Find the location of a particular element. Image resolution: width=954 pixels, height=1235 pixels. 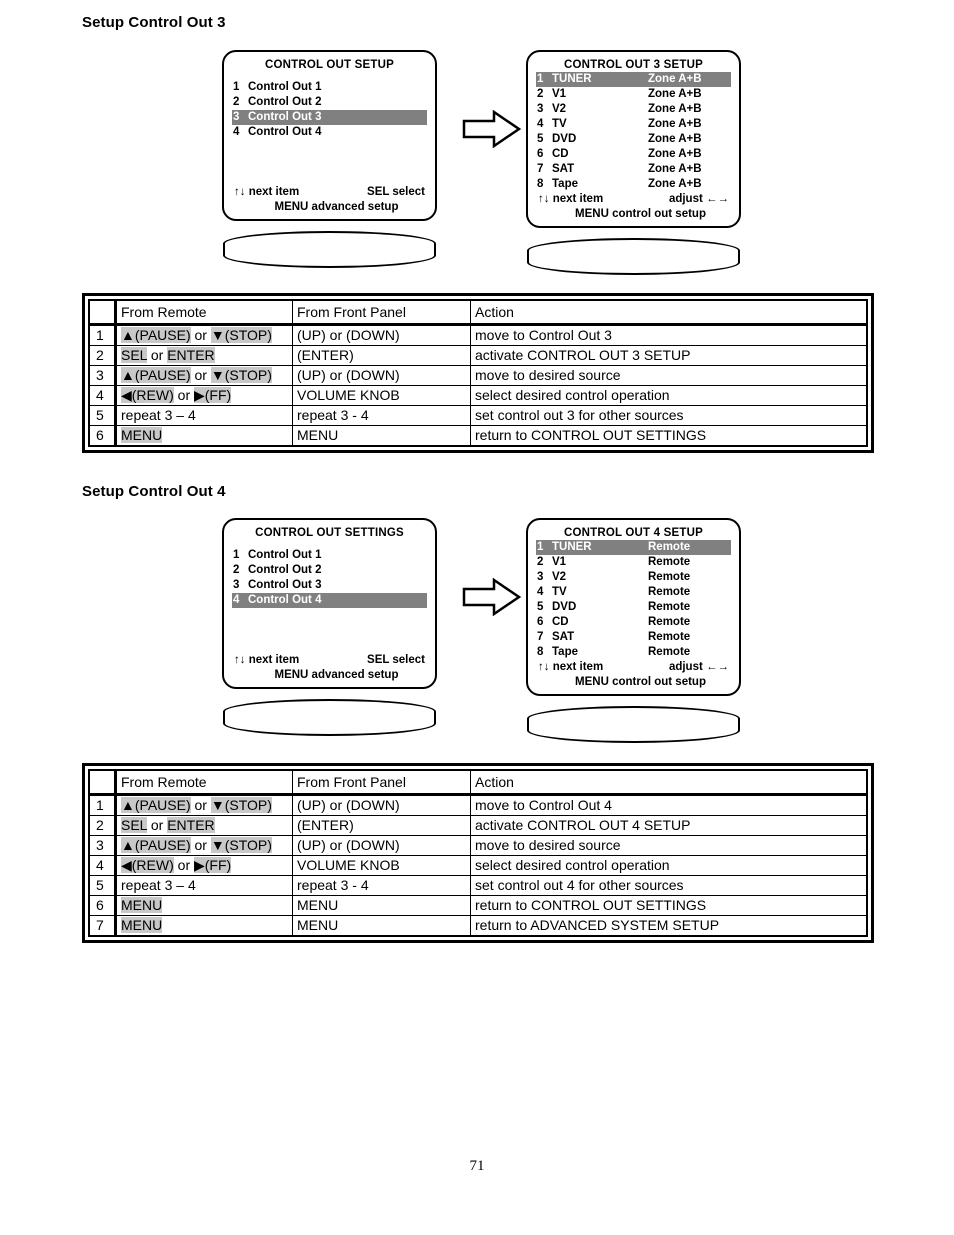

osd-row: 6 CD Zone A+B is located at coordinates (633, 154).